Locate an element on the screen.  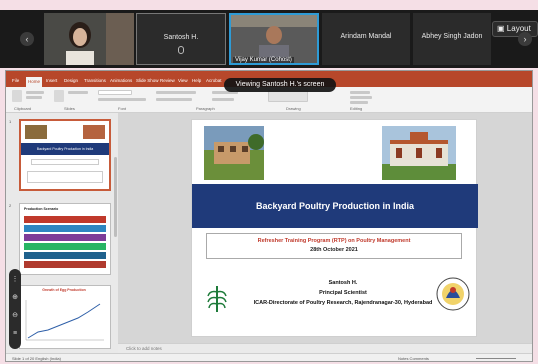
viewing-screen-banner: Viewing Santosh H.'s screen is located at coordinates (280, 85).